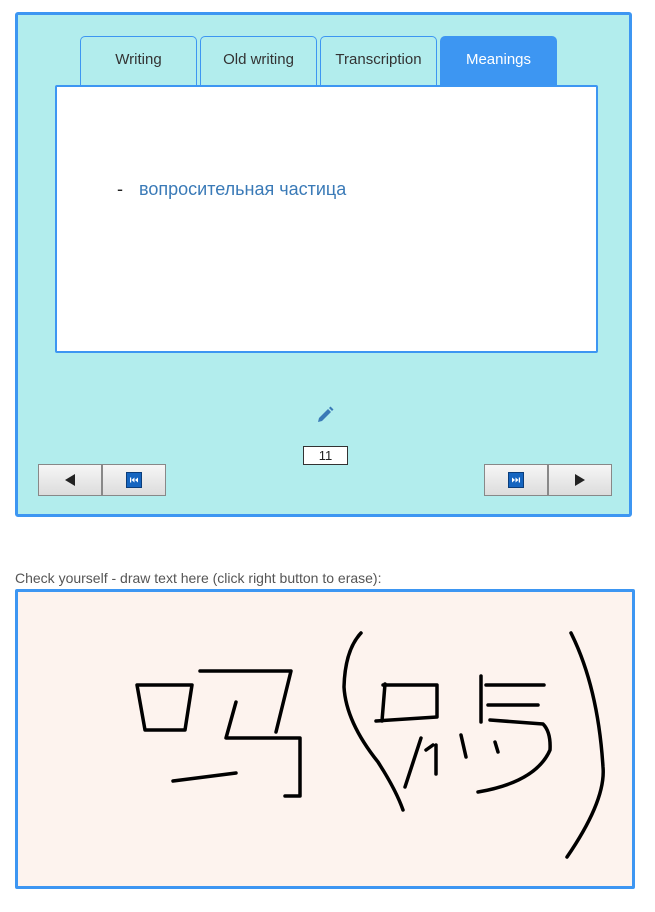 This screenshot has width=655, height=912. I want to click on triangle-right-icon, so click(580, 480).